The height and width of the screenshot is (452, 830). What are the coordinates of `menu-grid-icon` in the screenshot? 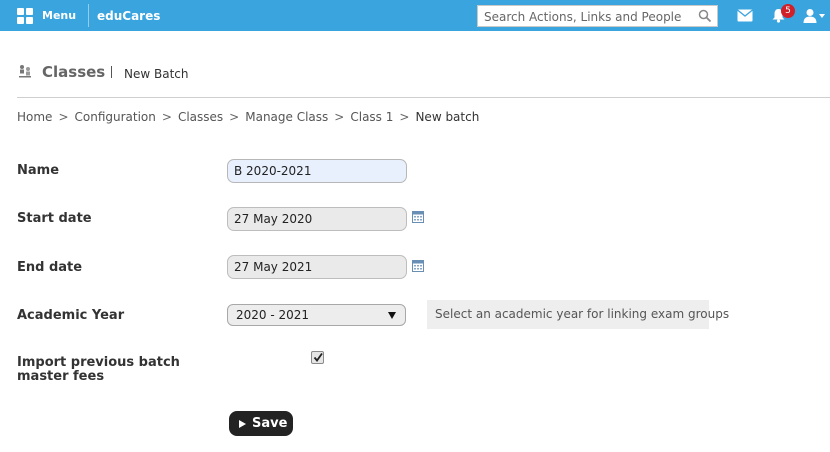 It's located at (25, 15).